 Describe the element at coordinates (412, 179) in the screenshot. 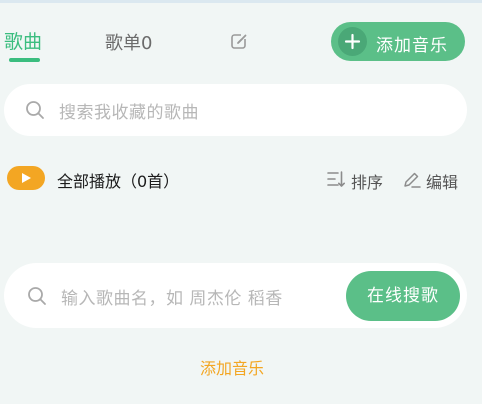

I see `pencil-icon` at that location.